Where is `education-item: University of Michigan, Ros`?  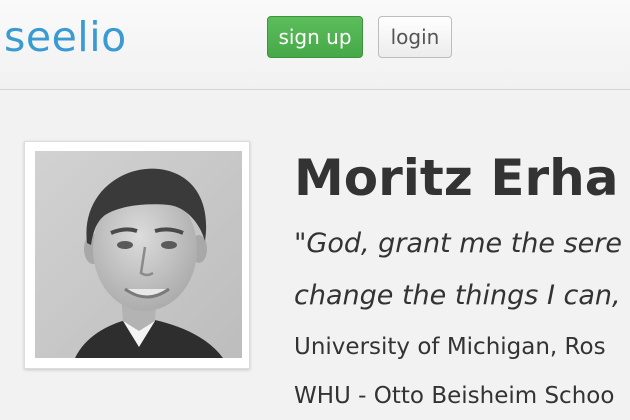 education-item: University of Michigan, Ros is located at coordinates (450, 347).